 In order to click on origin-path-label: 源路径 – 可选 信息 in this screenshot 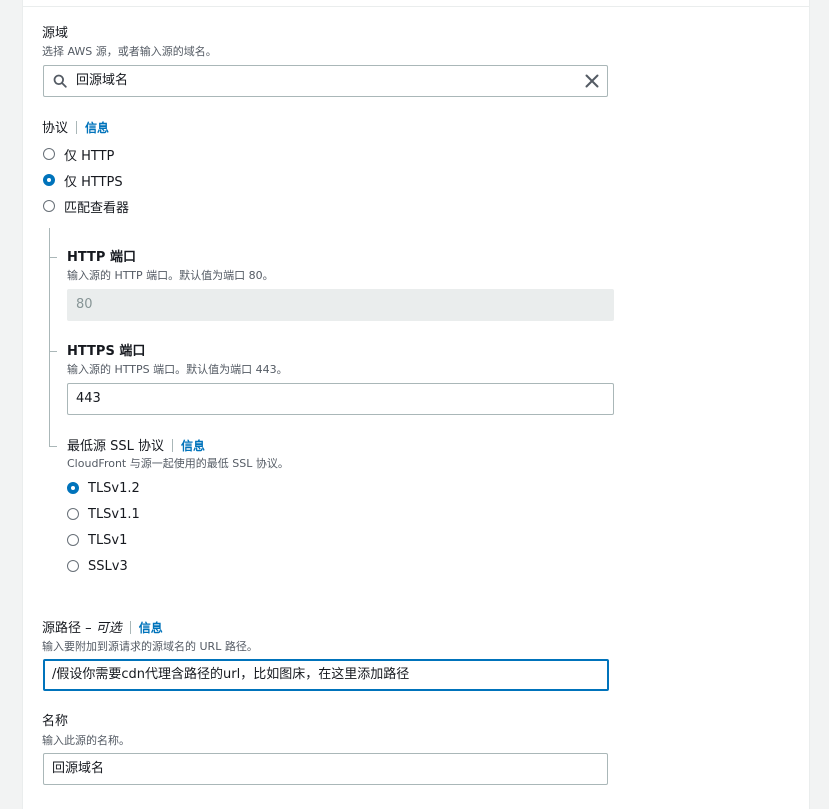, I will do `click(102, 628)`.